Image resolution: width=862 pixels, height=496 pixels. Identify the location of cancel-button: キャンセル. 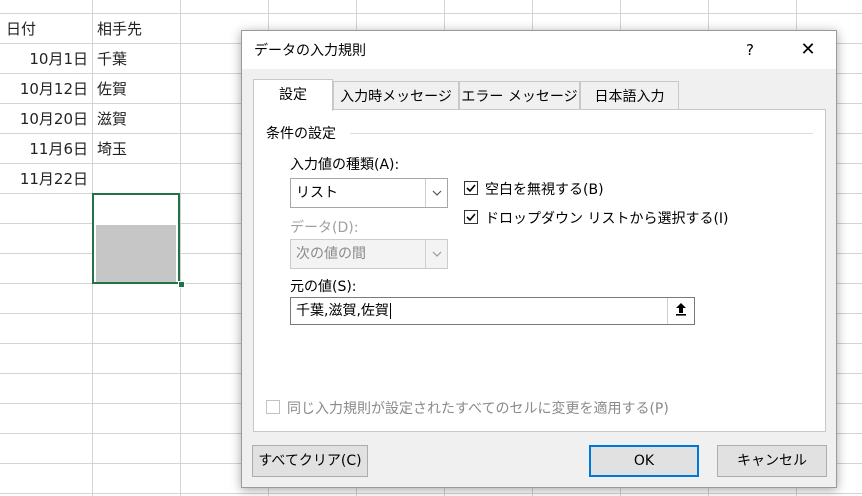
(772, 461).